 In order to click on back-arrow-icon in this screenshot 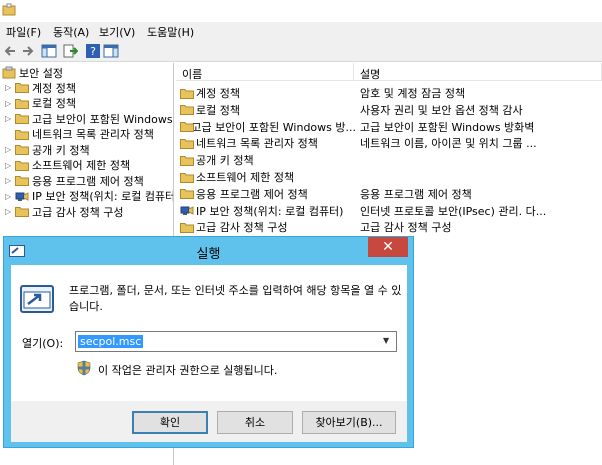, I will do `click(11, 51)`.